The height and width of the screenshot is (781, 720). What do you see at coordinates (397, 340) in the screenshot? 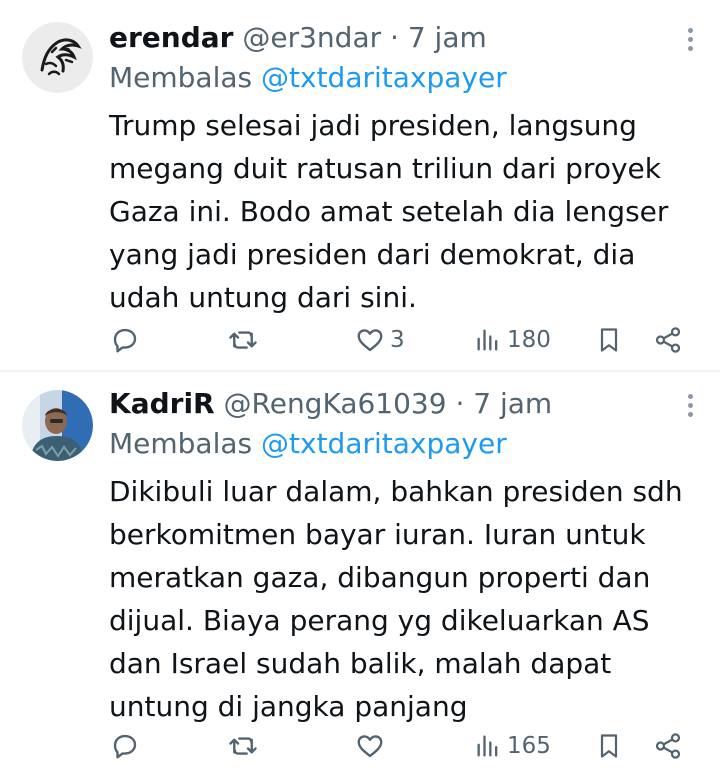
I see `like-count: 3` at bounding box center [397, 340].